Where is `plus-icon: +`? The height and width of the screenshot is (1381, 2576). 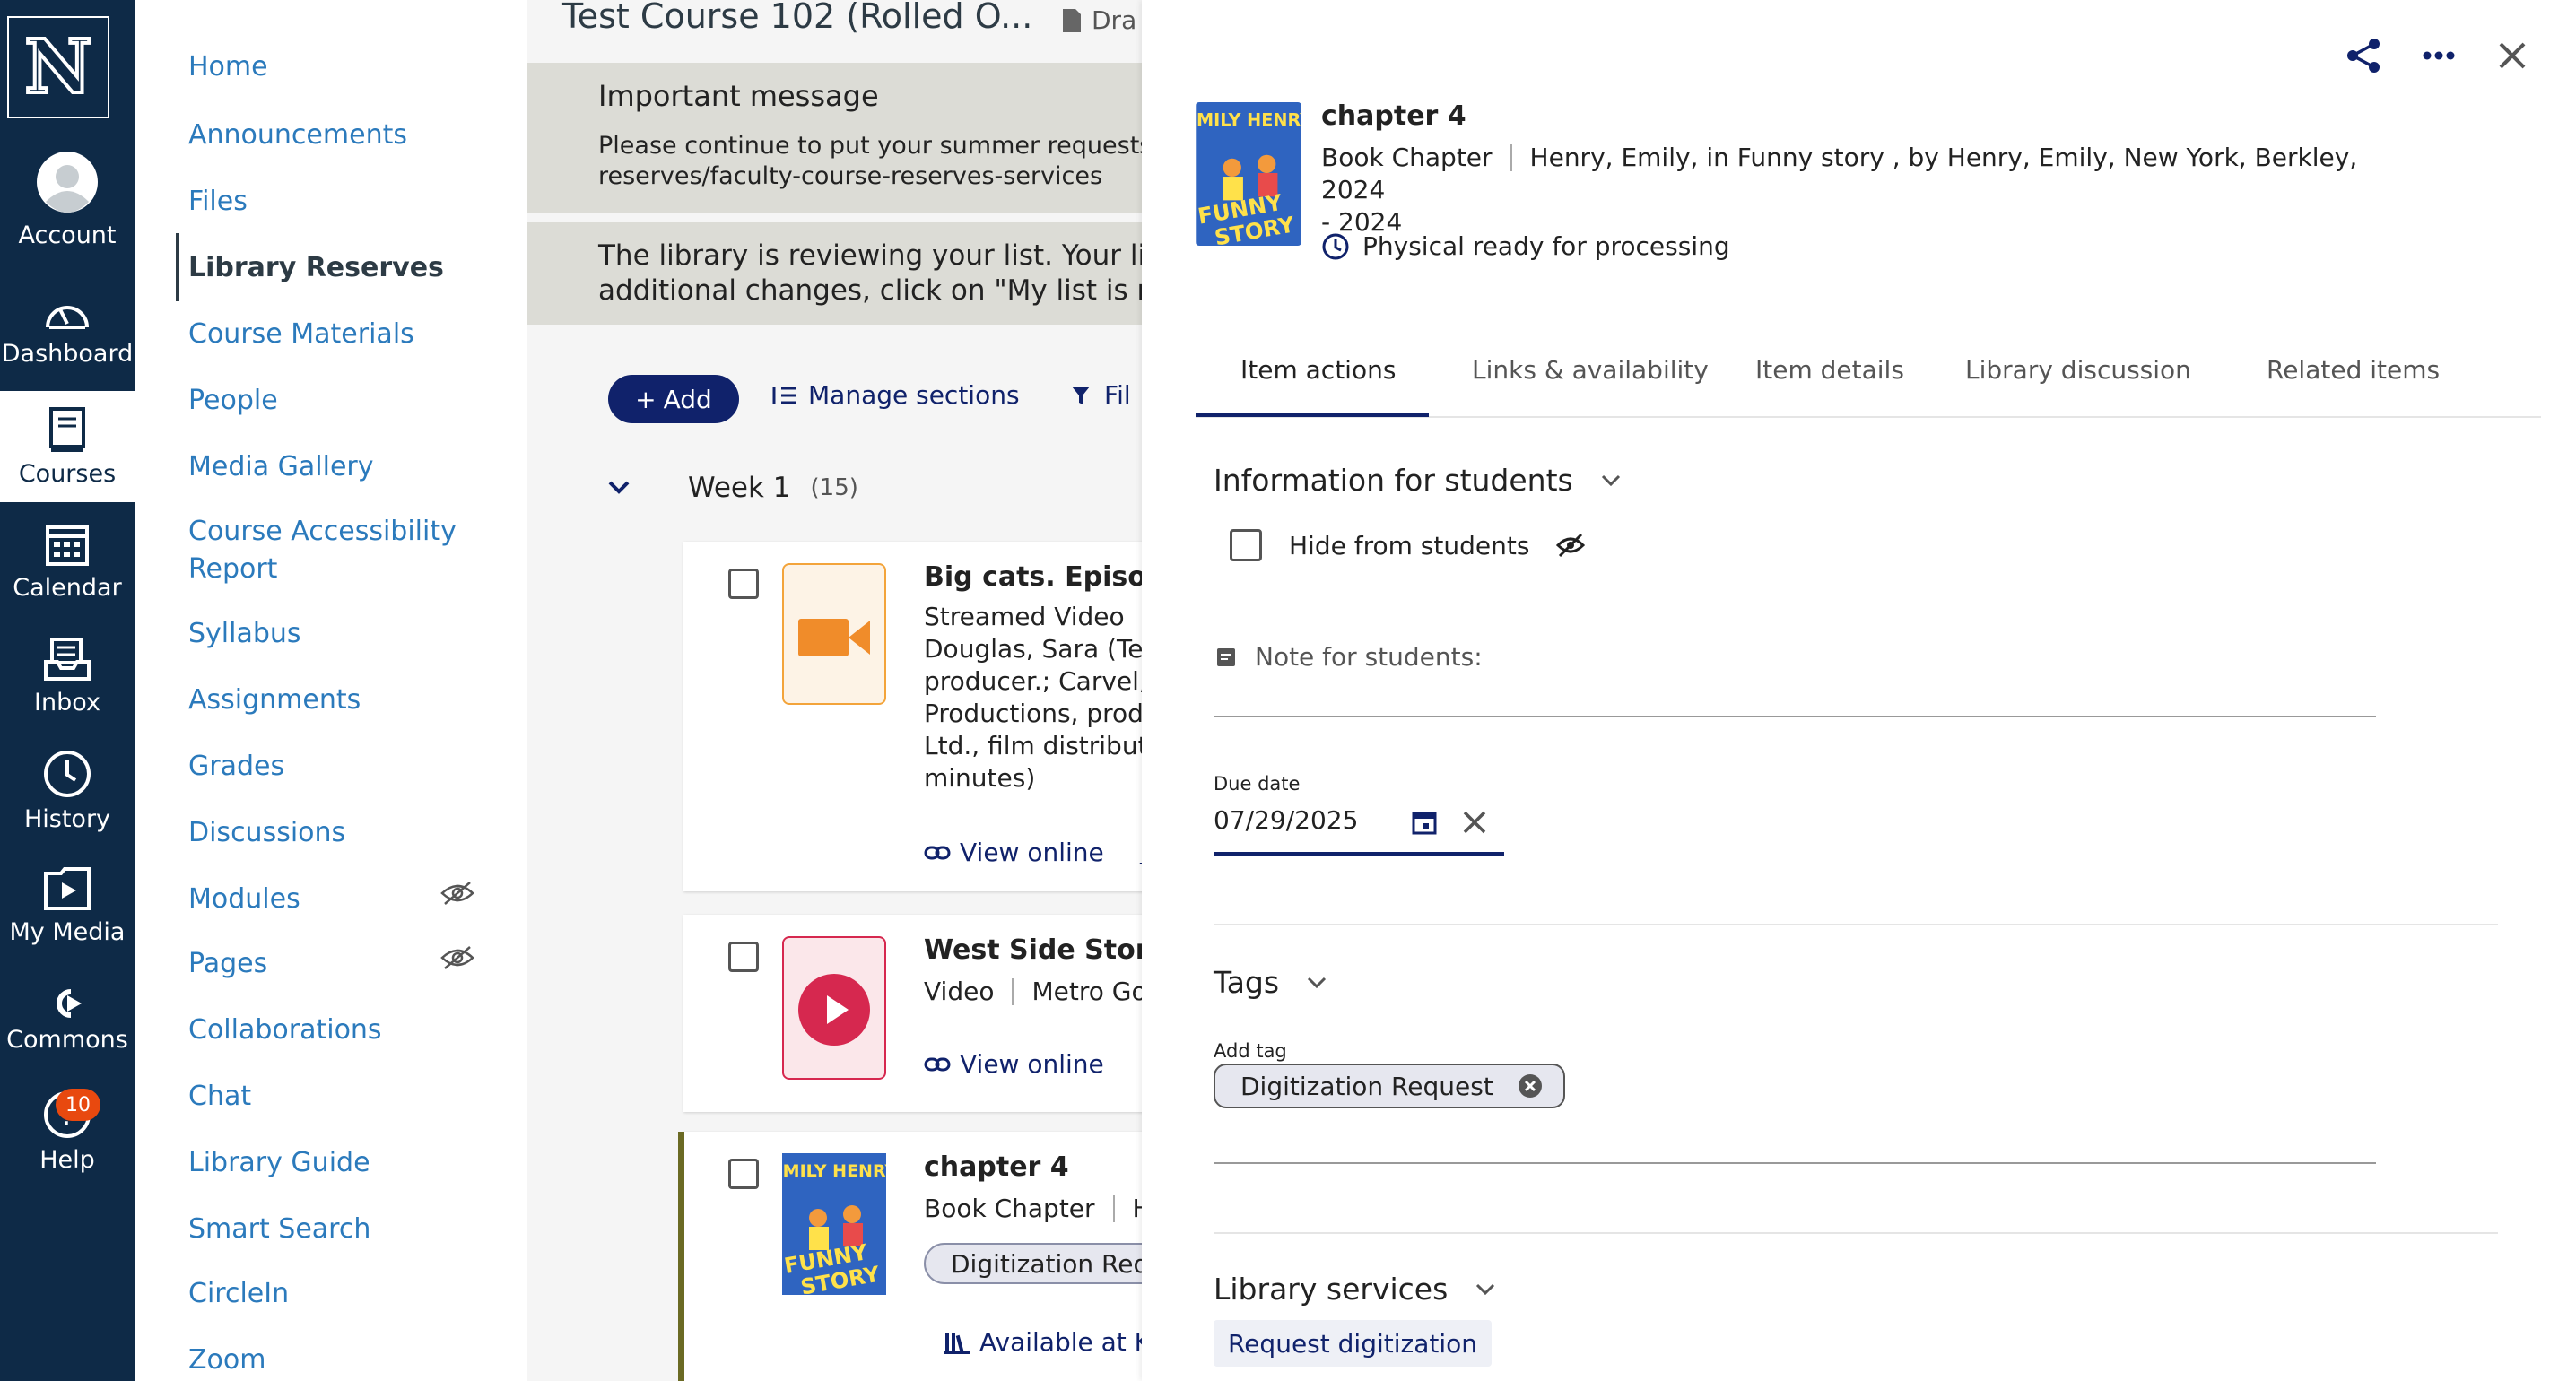
plus-icon: + is located at coordinates (646, 399).